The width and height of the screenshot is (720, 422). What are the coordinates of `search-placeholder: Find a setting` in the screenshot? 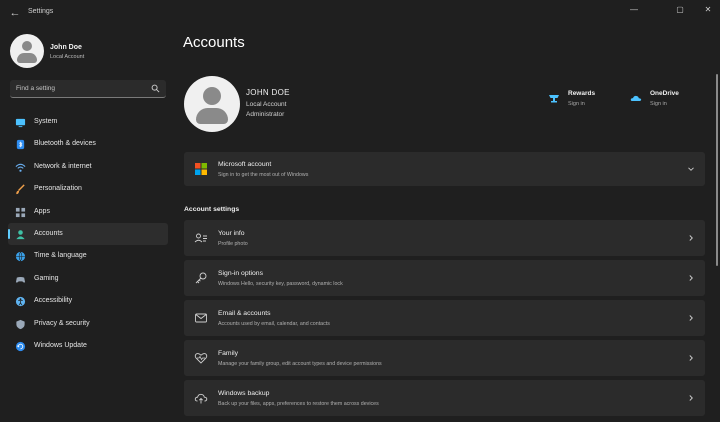 It's located at (36, 88).